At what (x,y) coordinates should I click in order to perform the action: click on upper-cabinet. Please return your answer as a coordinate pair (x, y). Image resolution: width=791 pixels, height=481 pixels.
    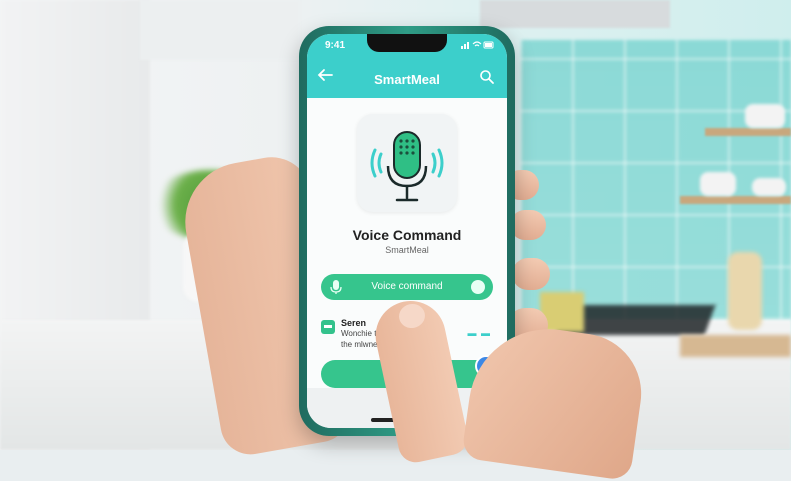
    Looking at the image, I should click on (220, 30).